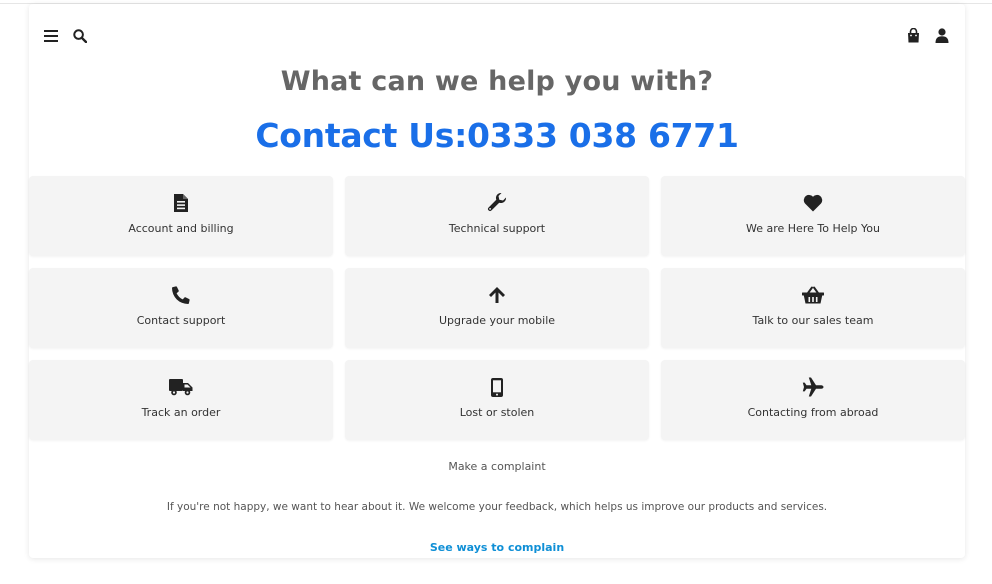 This screenshot has height=584, width=992. Describe the element at coordinates (497, 81) in the screenshot. I see `page-title: What can we help you with?` at that location.